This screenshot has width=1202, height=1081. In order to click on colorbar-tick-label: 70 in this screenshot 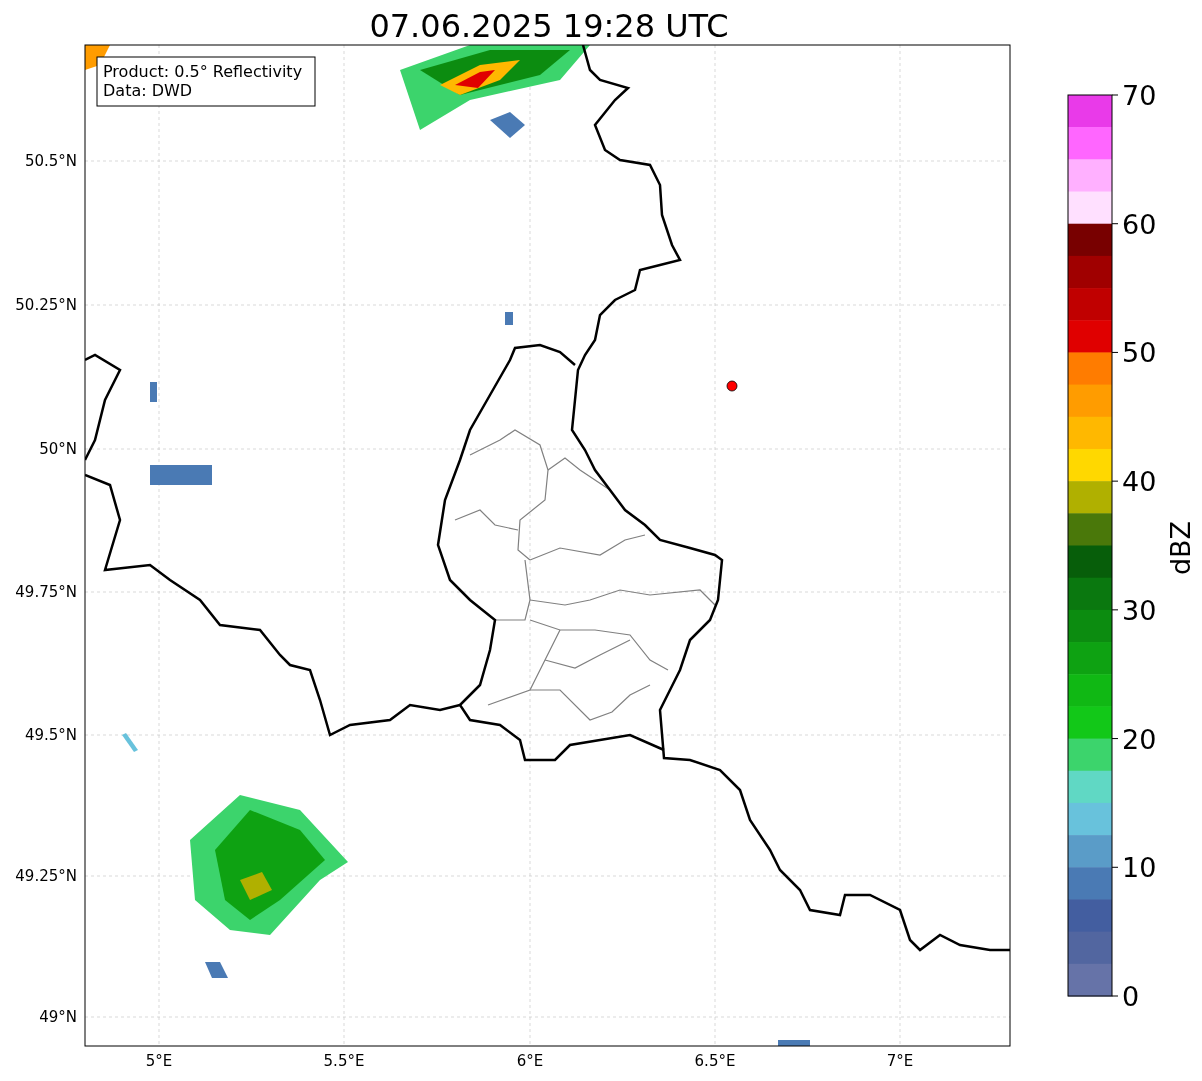, I will do `click(1139, 95)`.